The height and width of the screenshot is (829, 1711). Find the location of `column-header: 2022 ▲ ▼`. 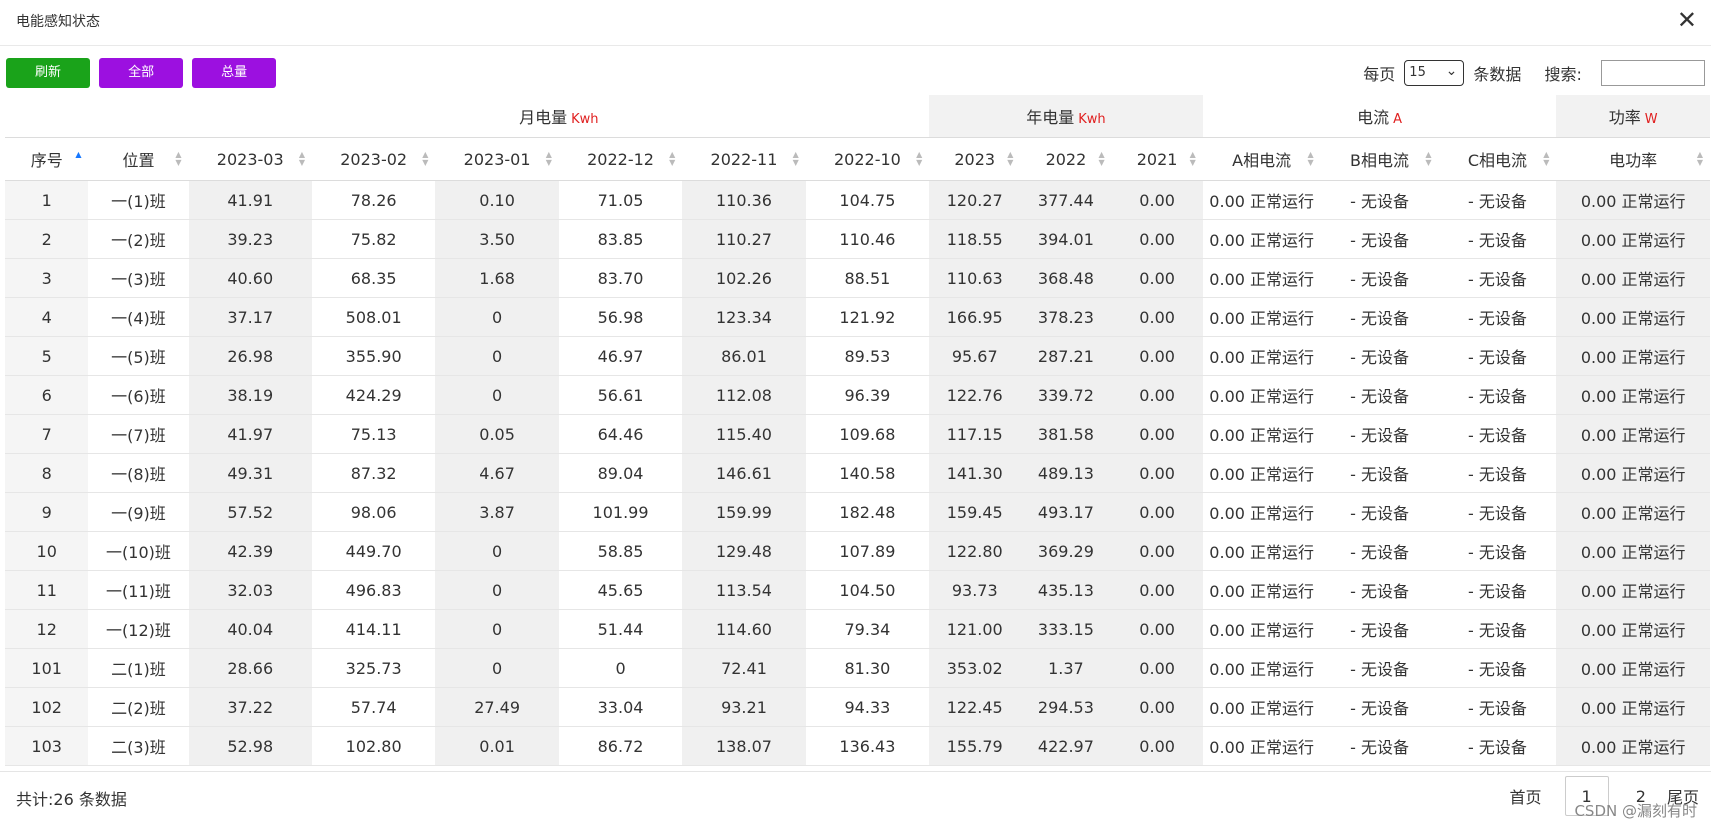

column-header: 2022 ▲ ▼ is located at coordinates (1066, 159).